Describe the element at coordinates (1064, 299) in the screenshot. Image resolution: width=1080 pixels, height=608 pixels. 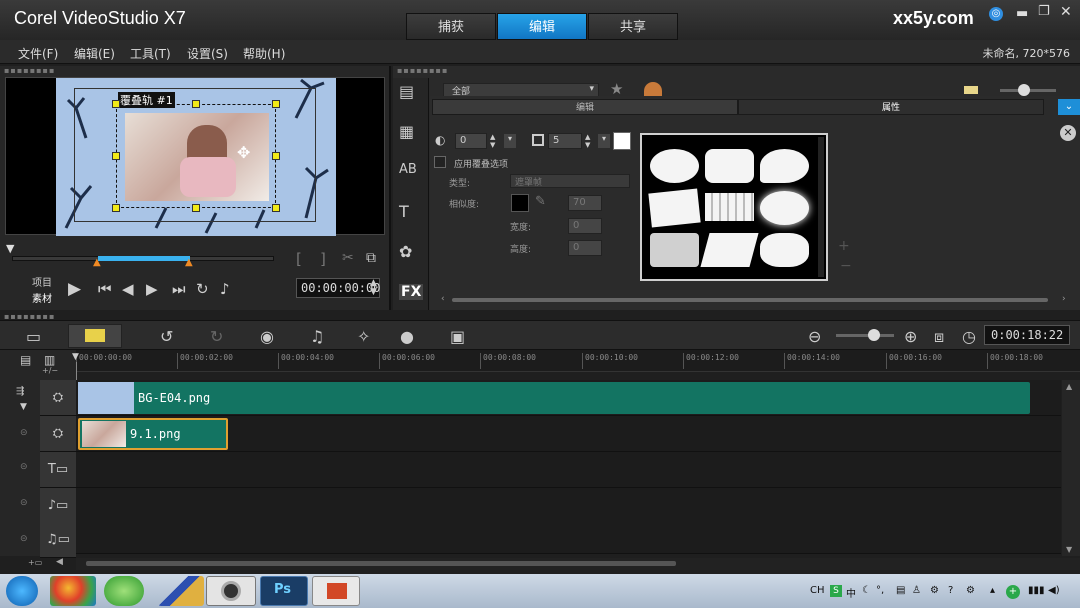
I see `scroll-right-icon: ›` at that location.